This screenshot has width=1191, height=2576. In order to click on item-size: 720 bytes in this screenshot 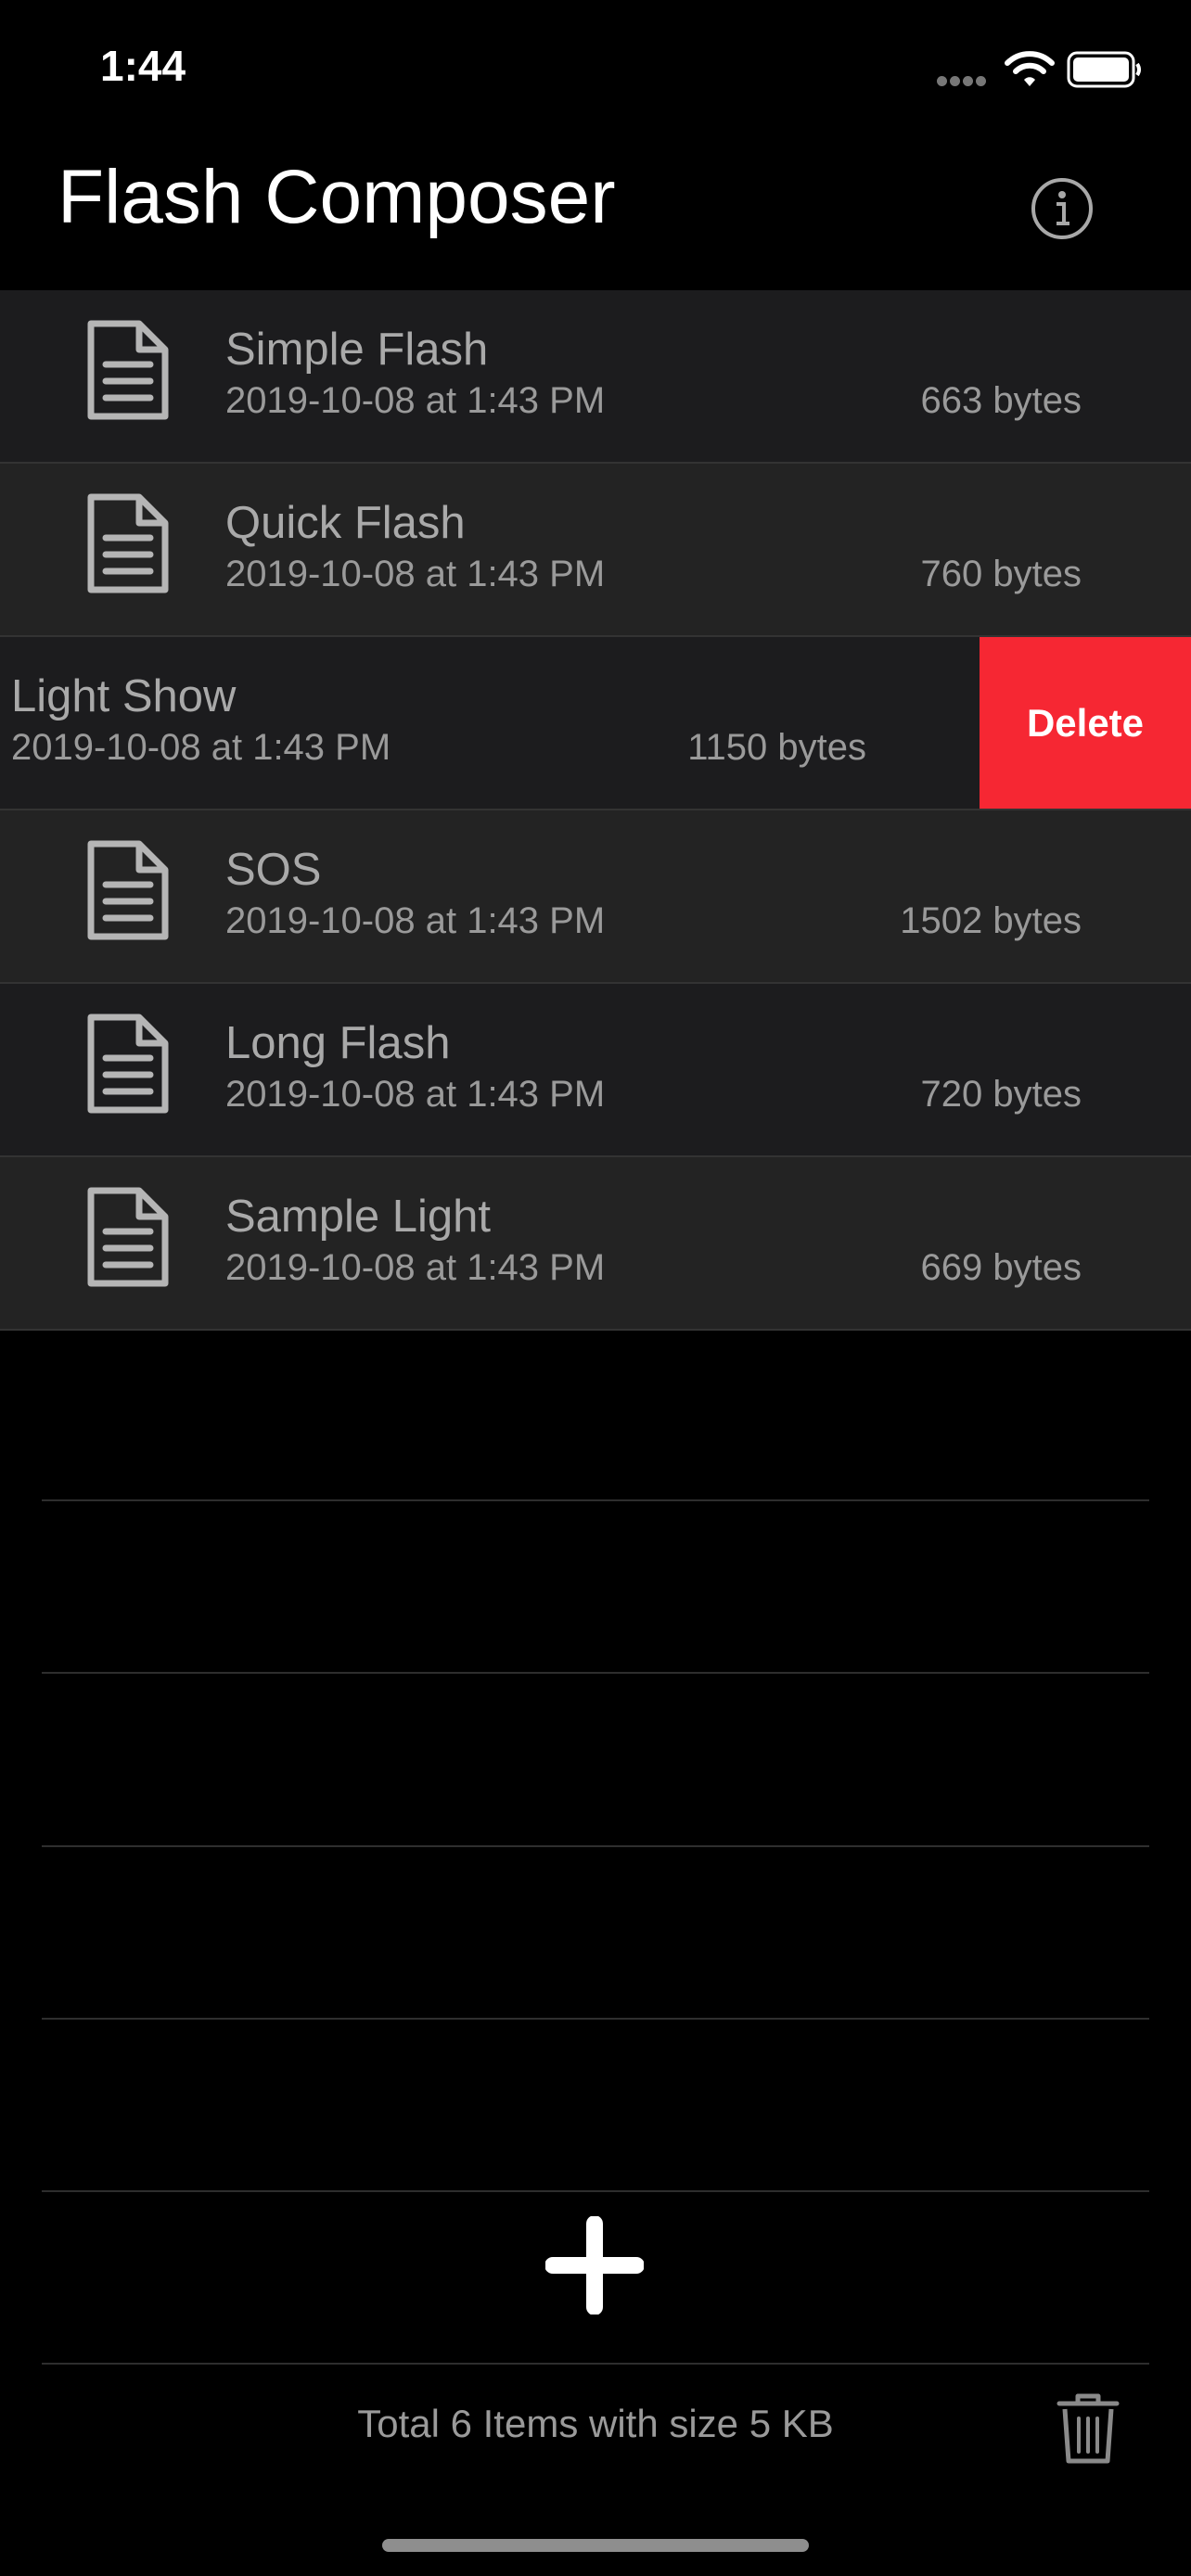, I will do `click(1001, 1095)`.